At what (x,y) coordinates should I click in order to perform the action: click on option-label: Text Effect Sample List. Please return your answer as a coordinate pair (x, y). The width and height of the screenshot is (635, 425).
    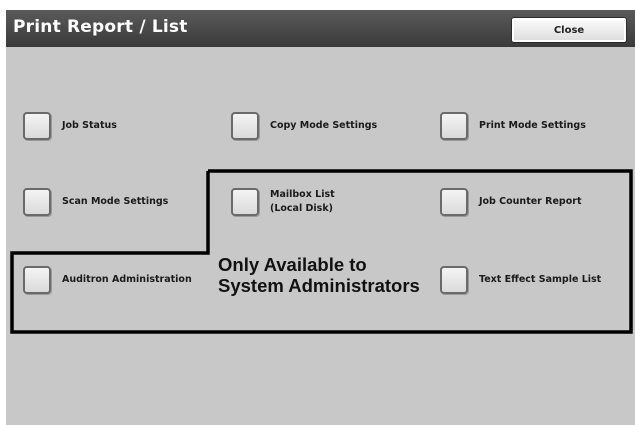
    Looking at the image, I should click on (540, 279).